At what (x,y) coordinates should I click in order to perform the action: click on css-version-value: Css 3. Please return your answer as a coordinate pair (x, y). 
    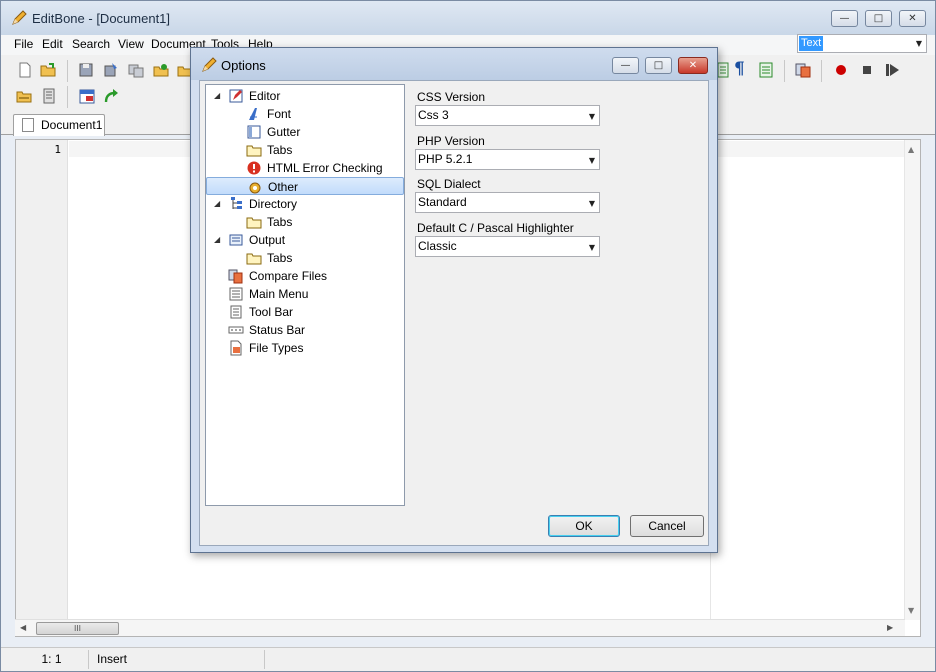
    Looking at the image, I should click on (433, 115).